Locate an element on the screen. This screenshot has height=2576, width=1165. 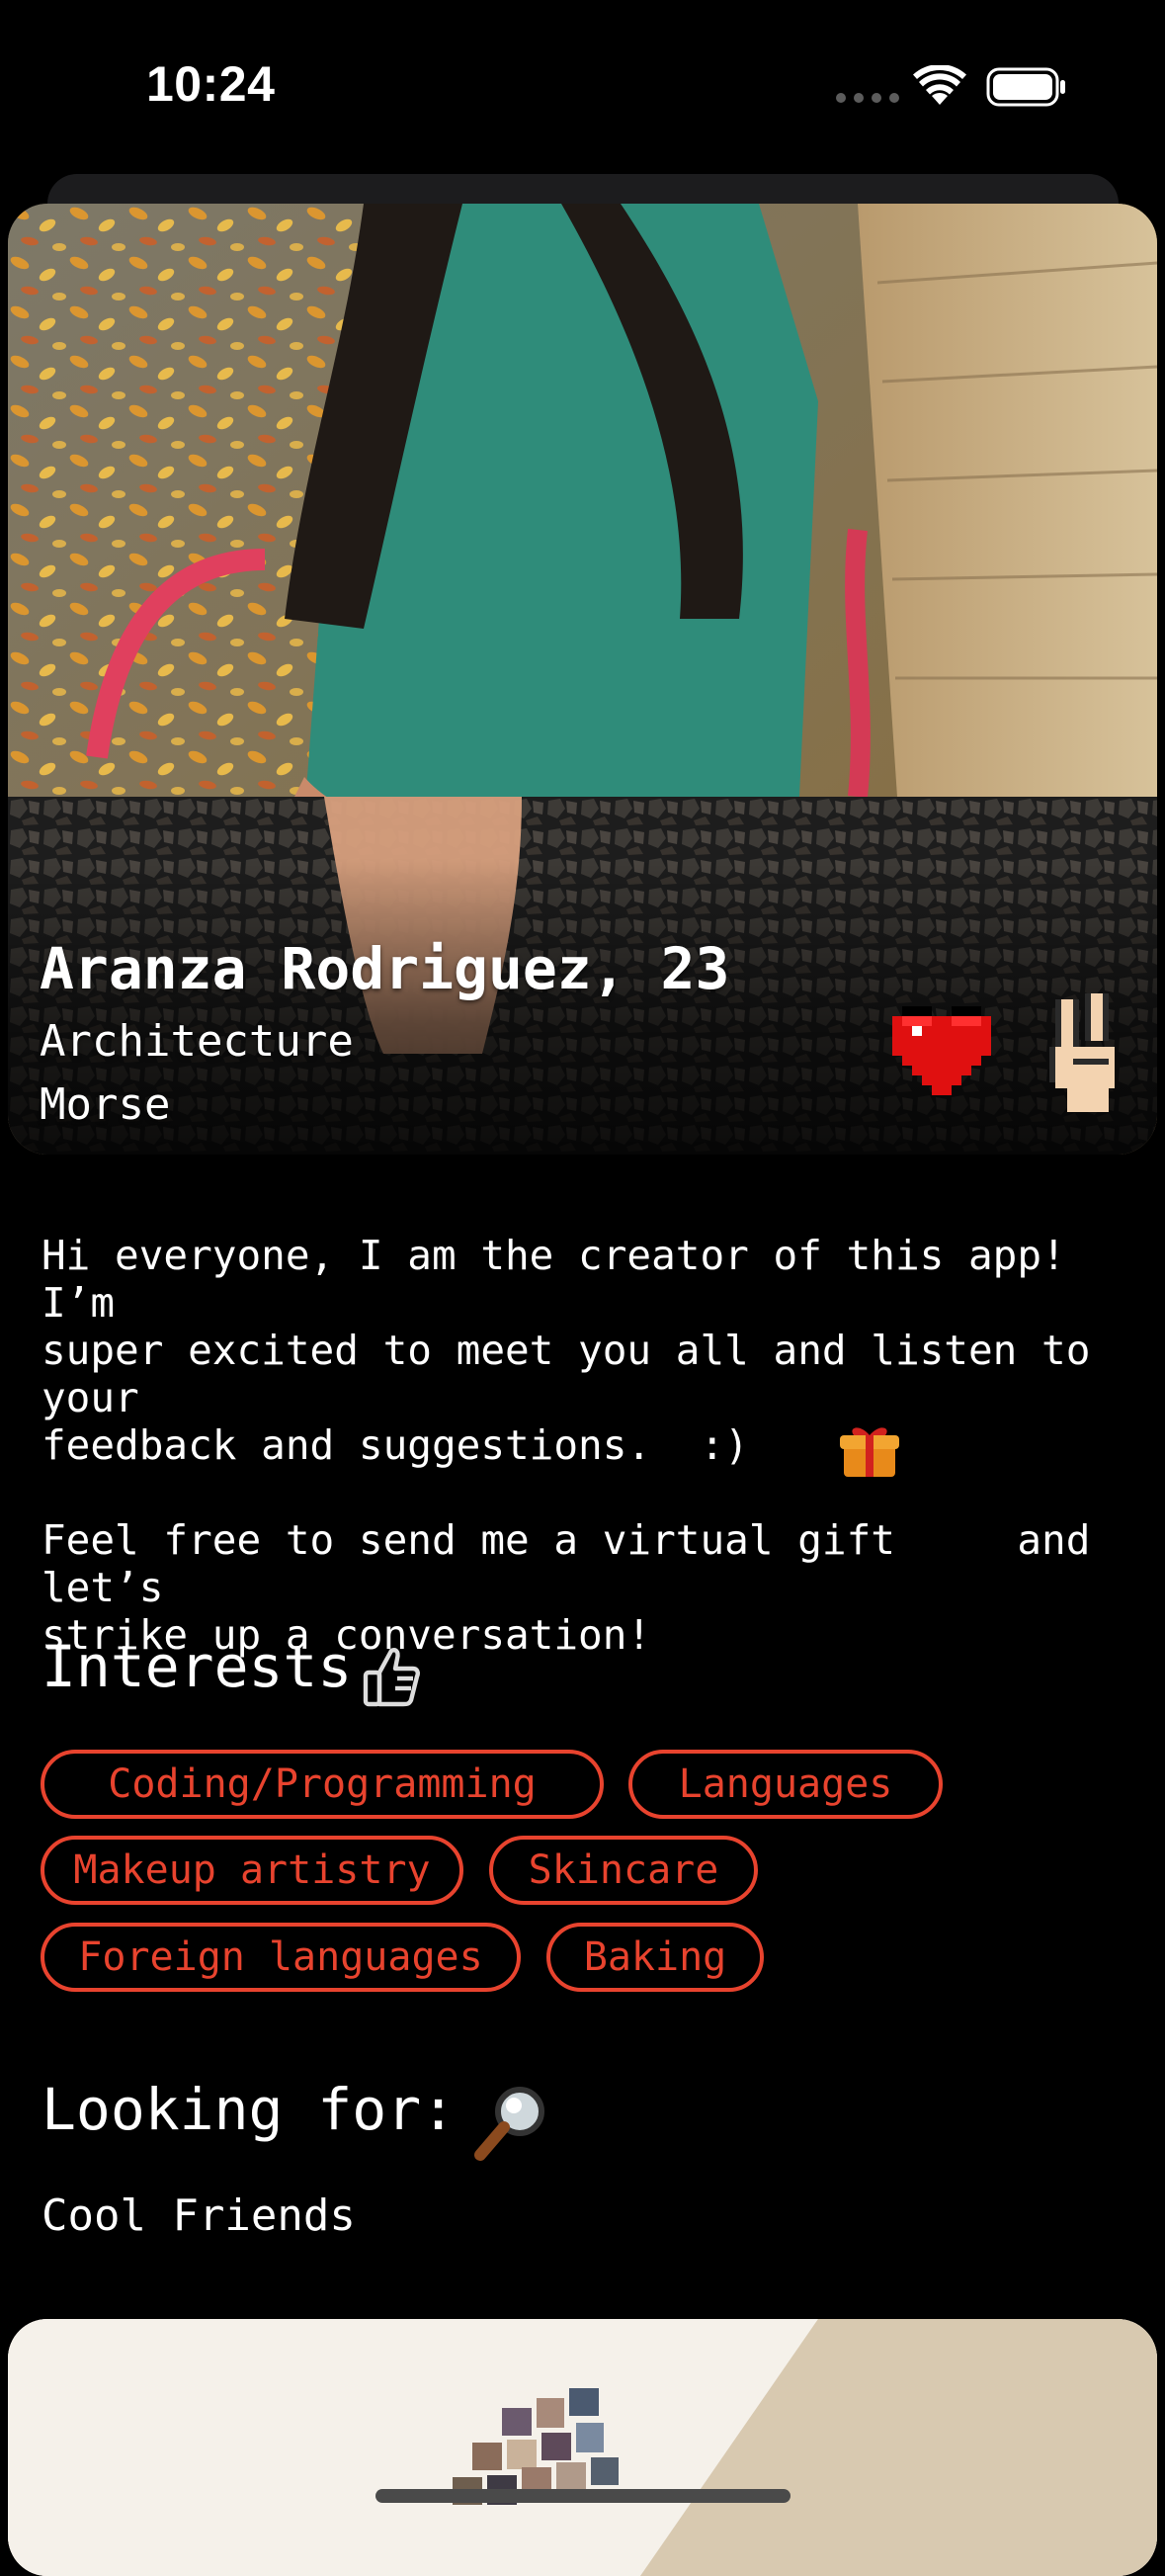
second-photo is located at coordinates (582, 2447).